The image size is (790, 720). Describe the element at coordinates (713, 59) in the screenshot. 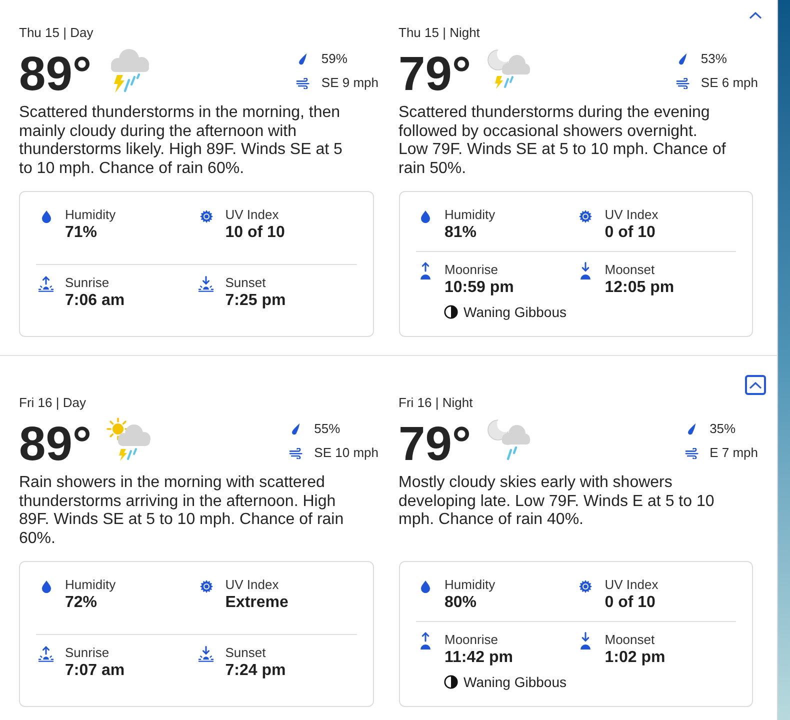

I see `precipitation-chance: 53%` at that location.